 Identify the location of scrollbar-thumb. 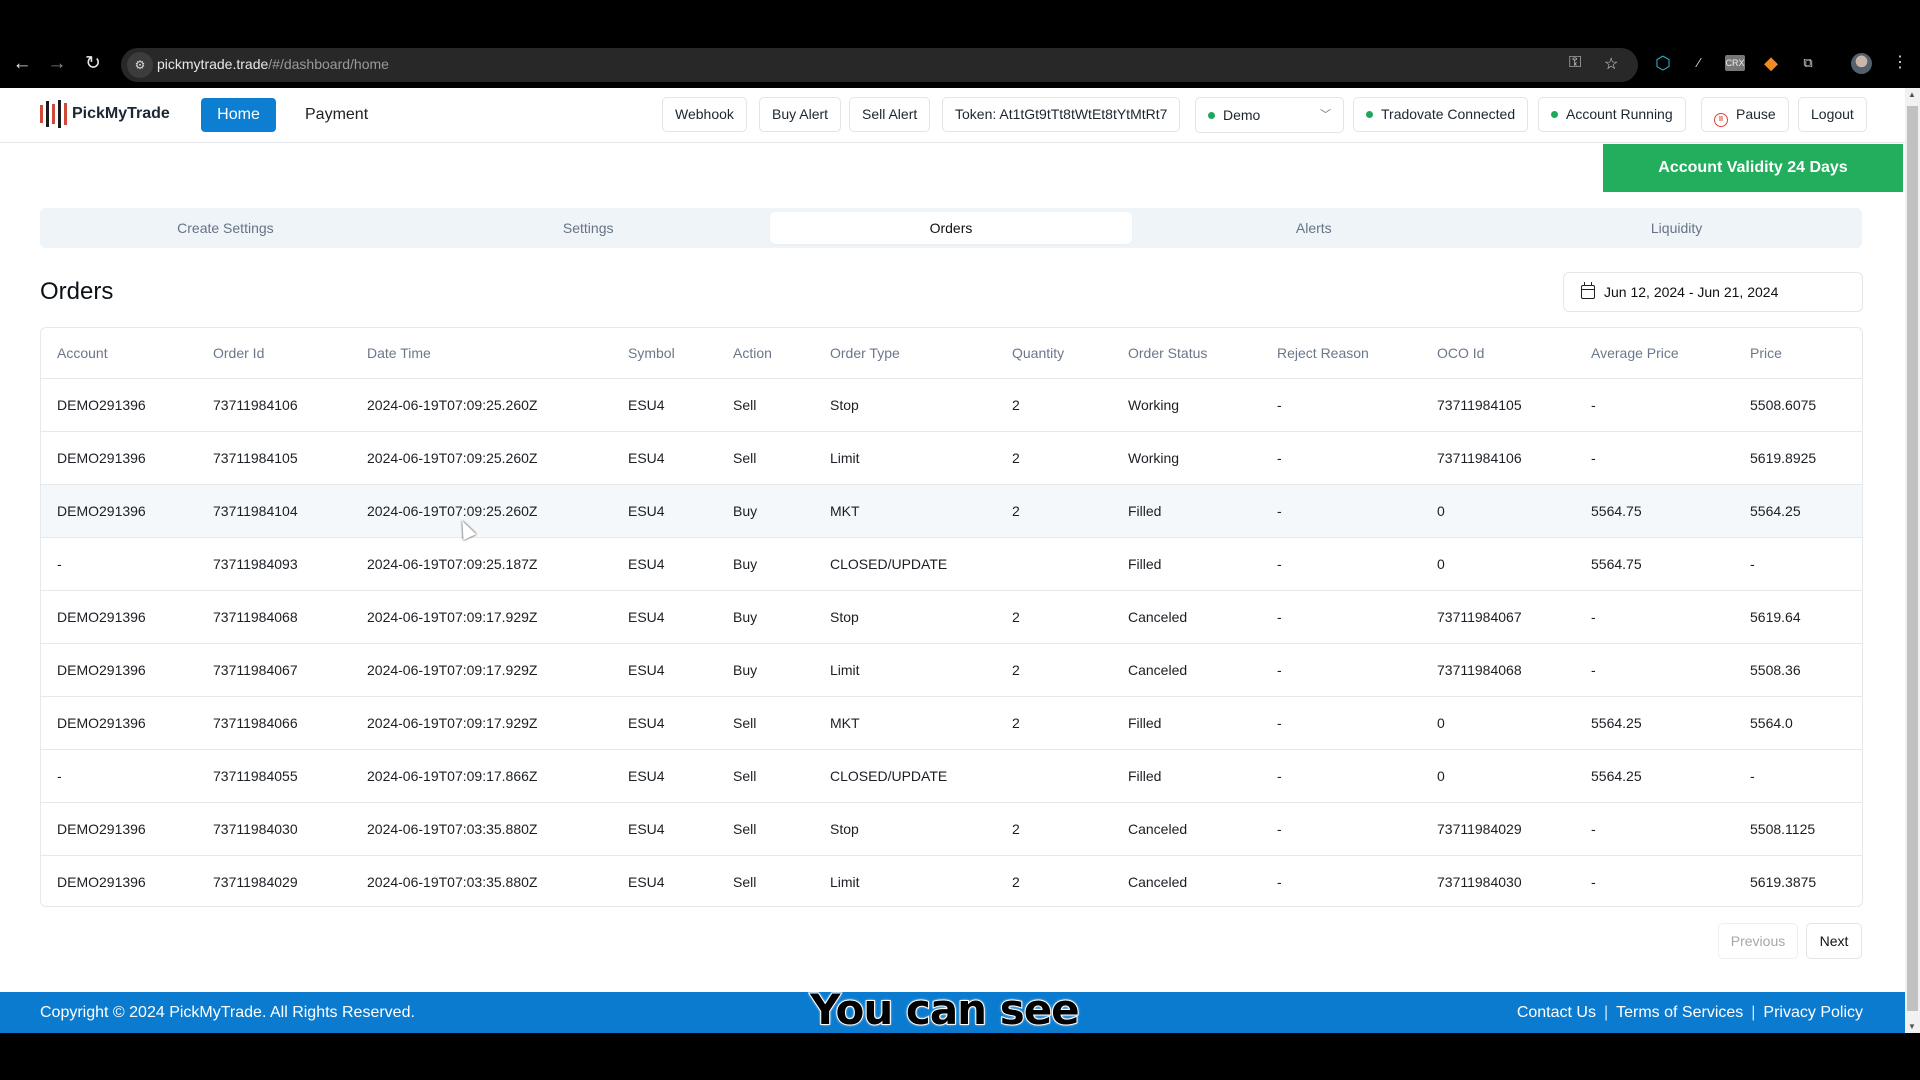
(1912, 558).